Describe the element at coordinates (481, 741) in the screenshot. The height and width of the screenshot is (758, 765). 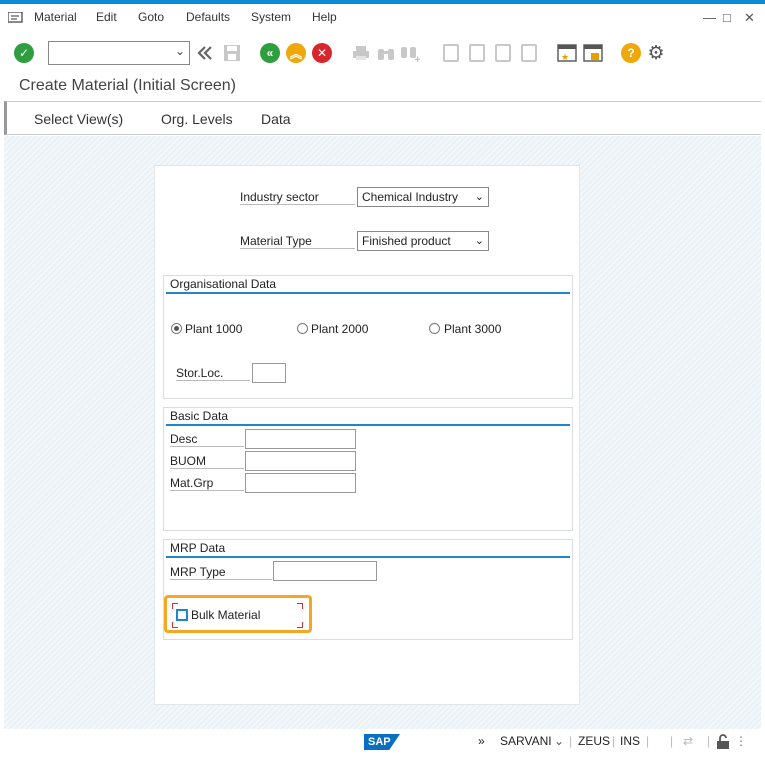
I see `status-more-button: »` at that location.